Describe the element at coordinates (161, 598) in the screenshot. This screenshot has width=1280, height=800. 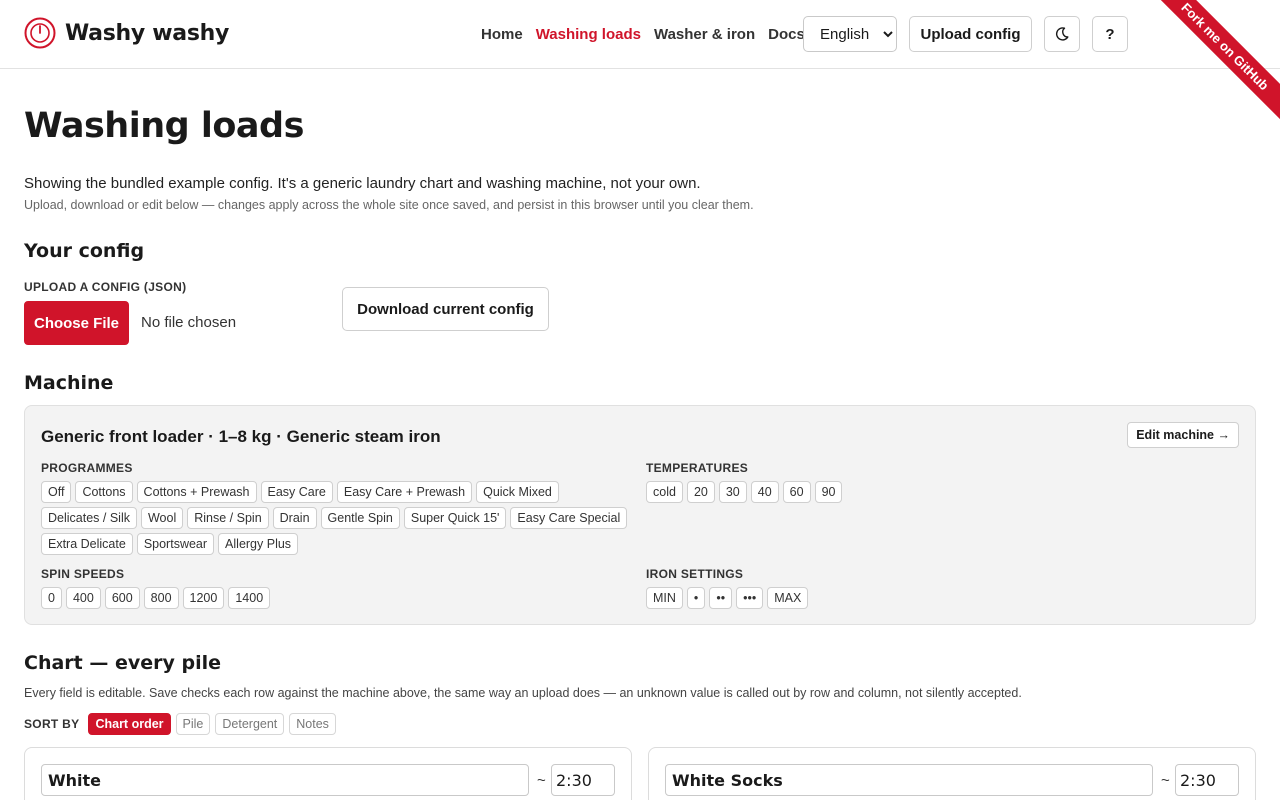
I see `spin-speed-chip: 800` at that location.